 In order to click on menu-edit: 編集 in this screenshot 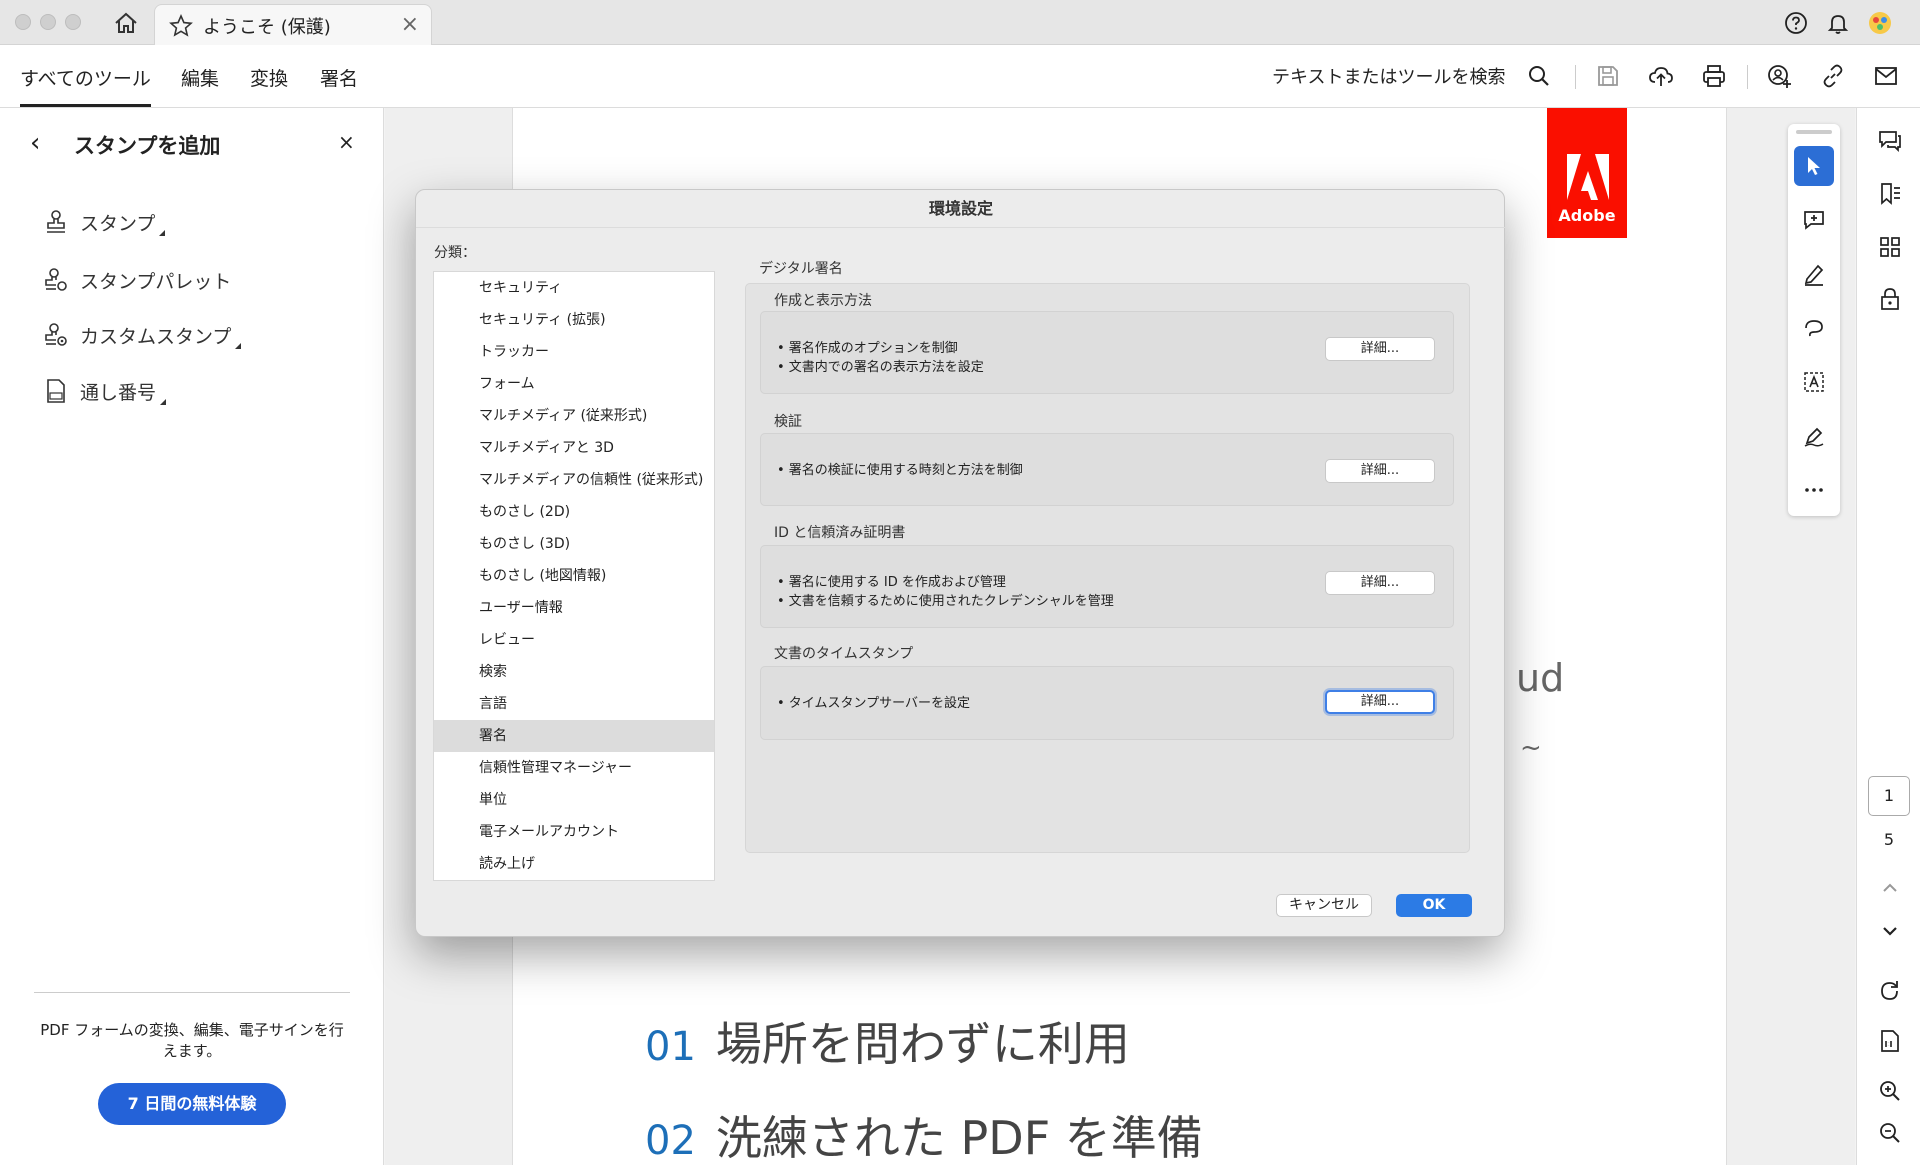, I will do `click(200, 77)`.